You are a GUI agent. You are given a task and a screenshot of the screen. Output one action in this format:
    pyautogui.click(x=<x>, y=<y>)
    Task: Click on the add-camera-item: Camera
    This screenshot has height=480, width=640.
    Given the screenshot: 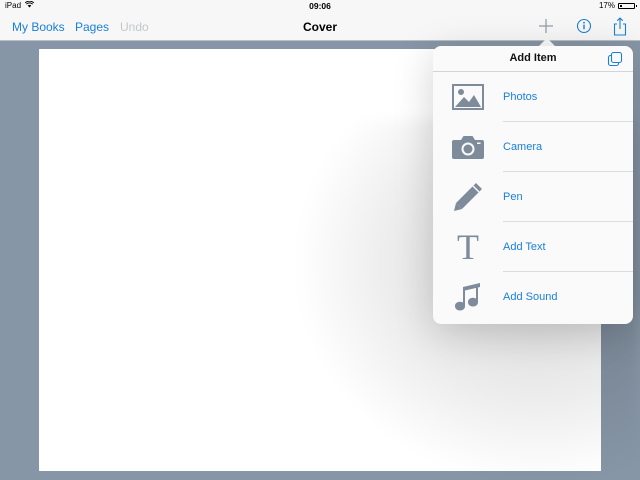 What is the action you would take?
    pyautogui.click(x=533, y=147)
    